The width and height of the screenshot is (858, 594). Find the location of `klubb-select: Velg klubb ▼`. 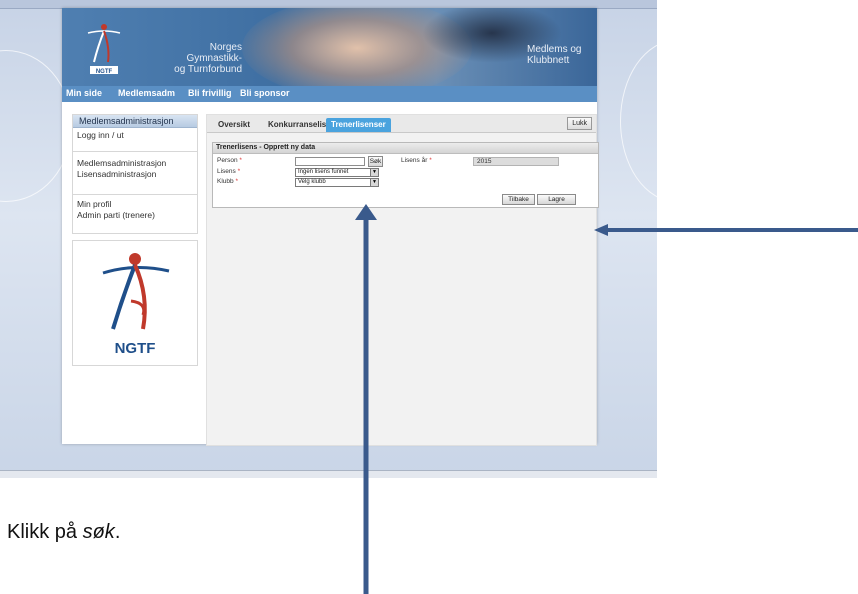

klubb-select: Velg klubb ▼ is located at coordinates (337, 182).